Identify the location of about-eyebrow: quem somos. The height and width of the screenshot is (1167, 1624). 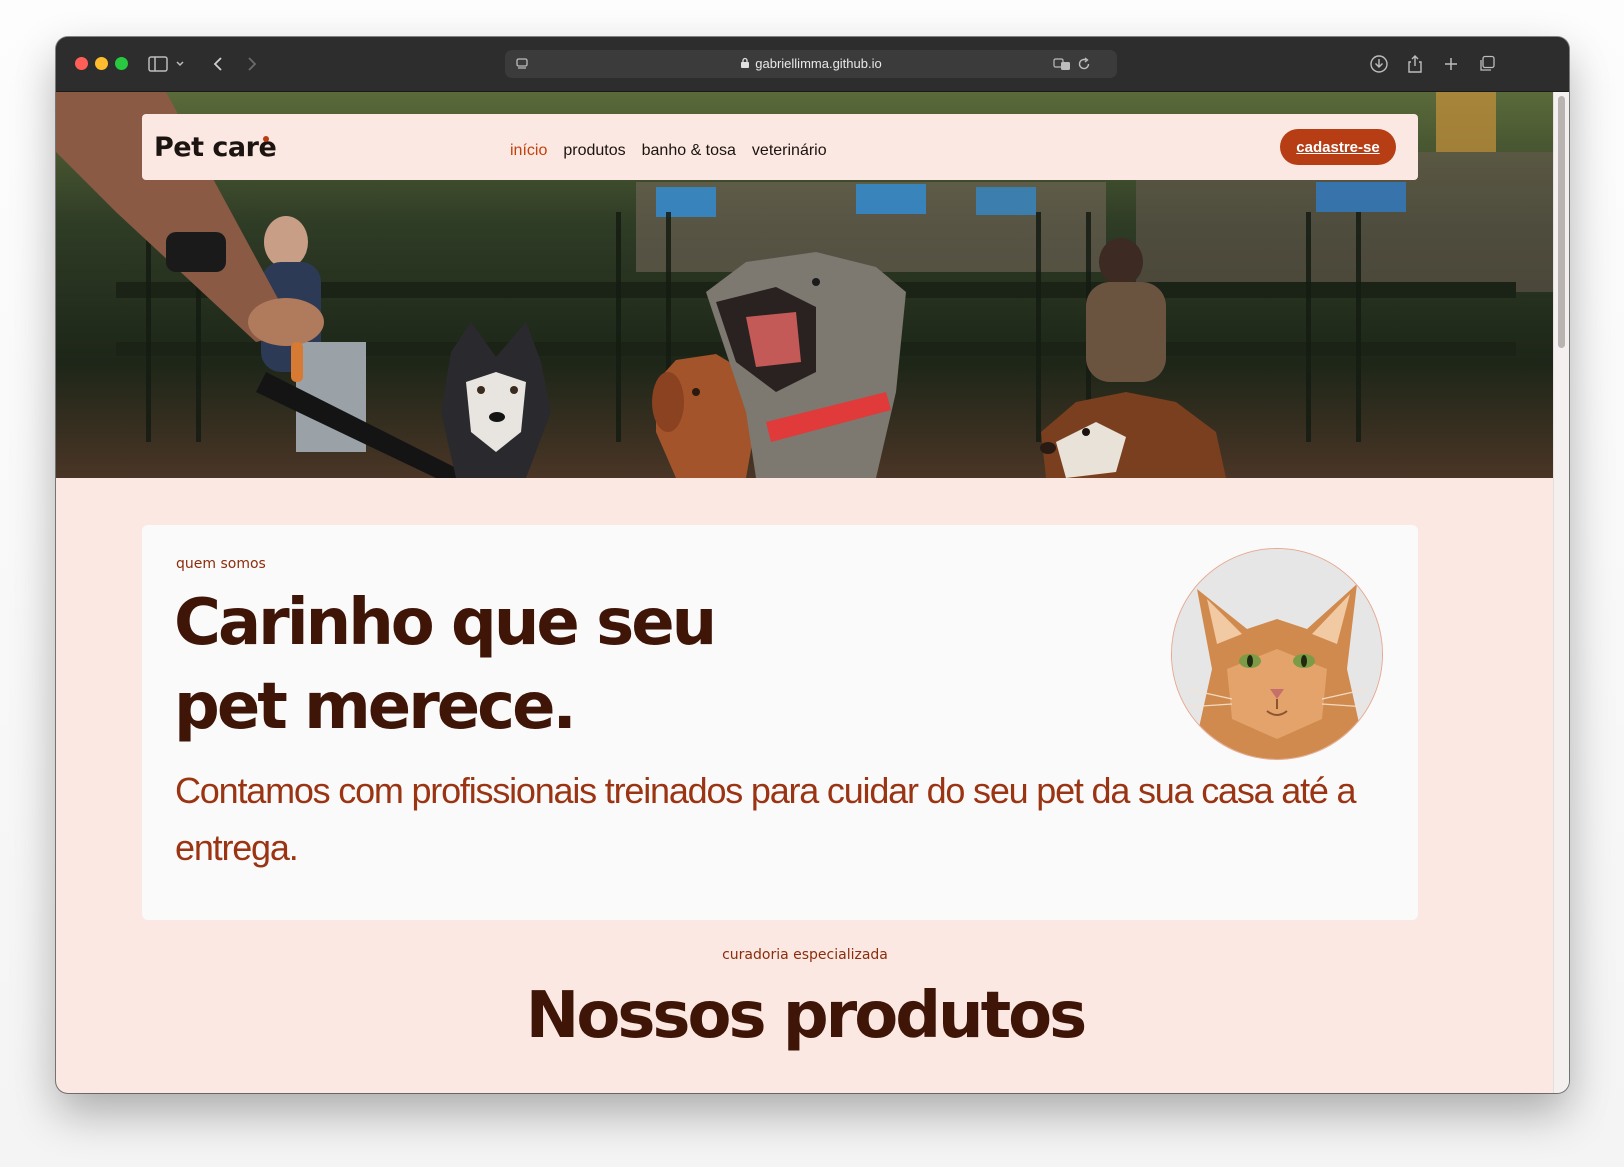
(221, 564).